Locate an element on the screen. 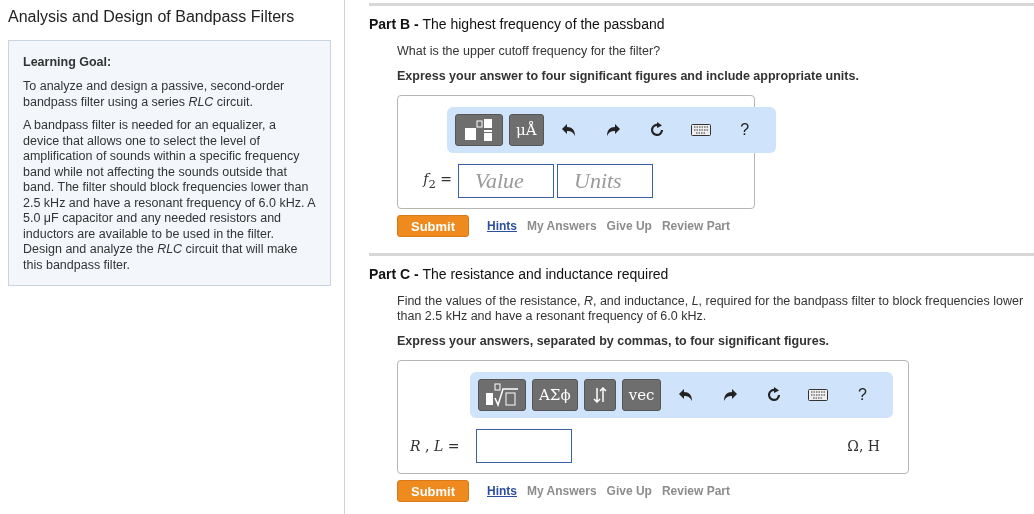  answer-field is located at coordinates (524, 446).